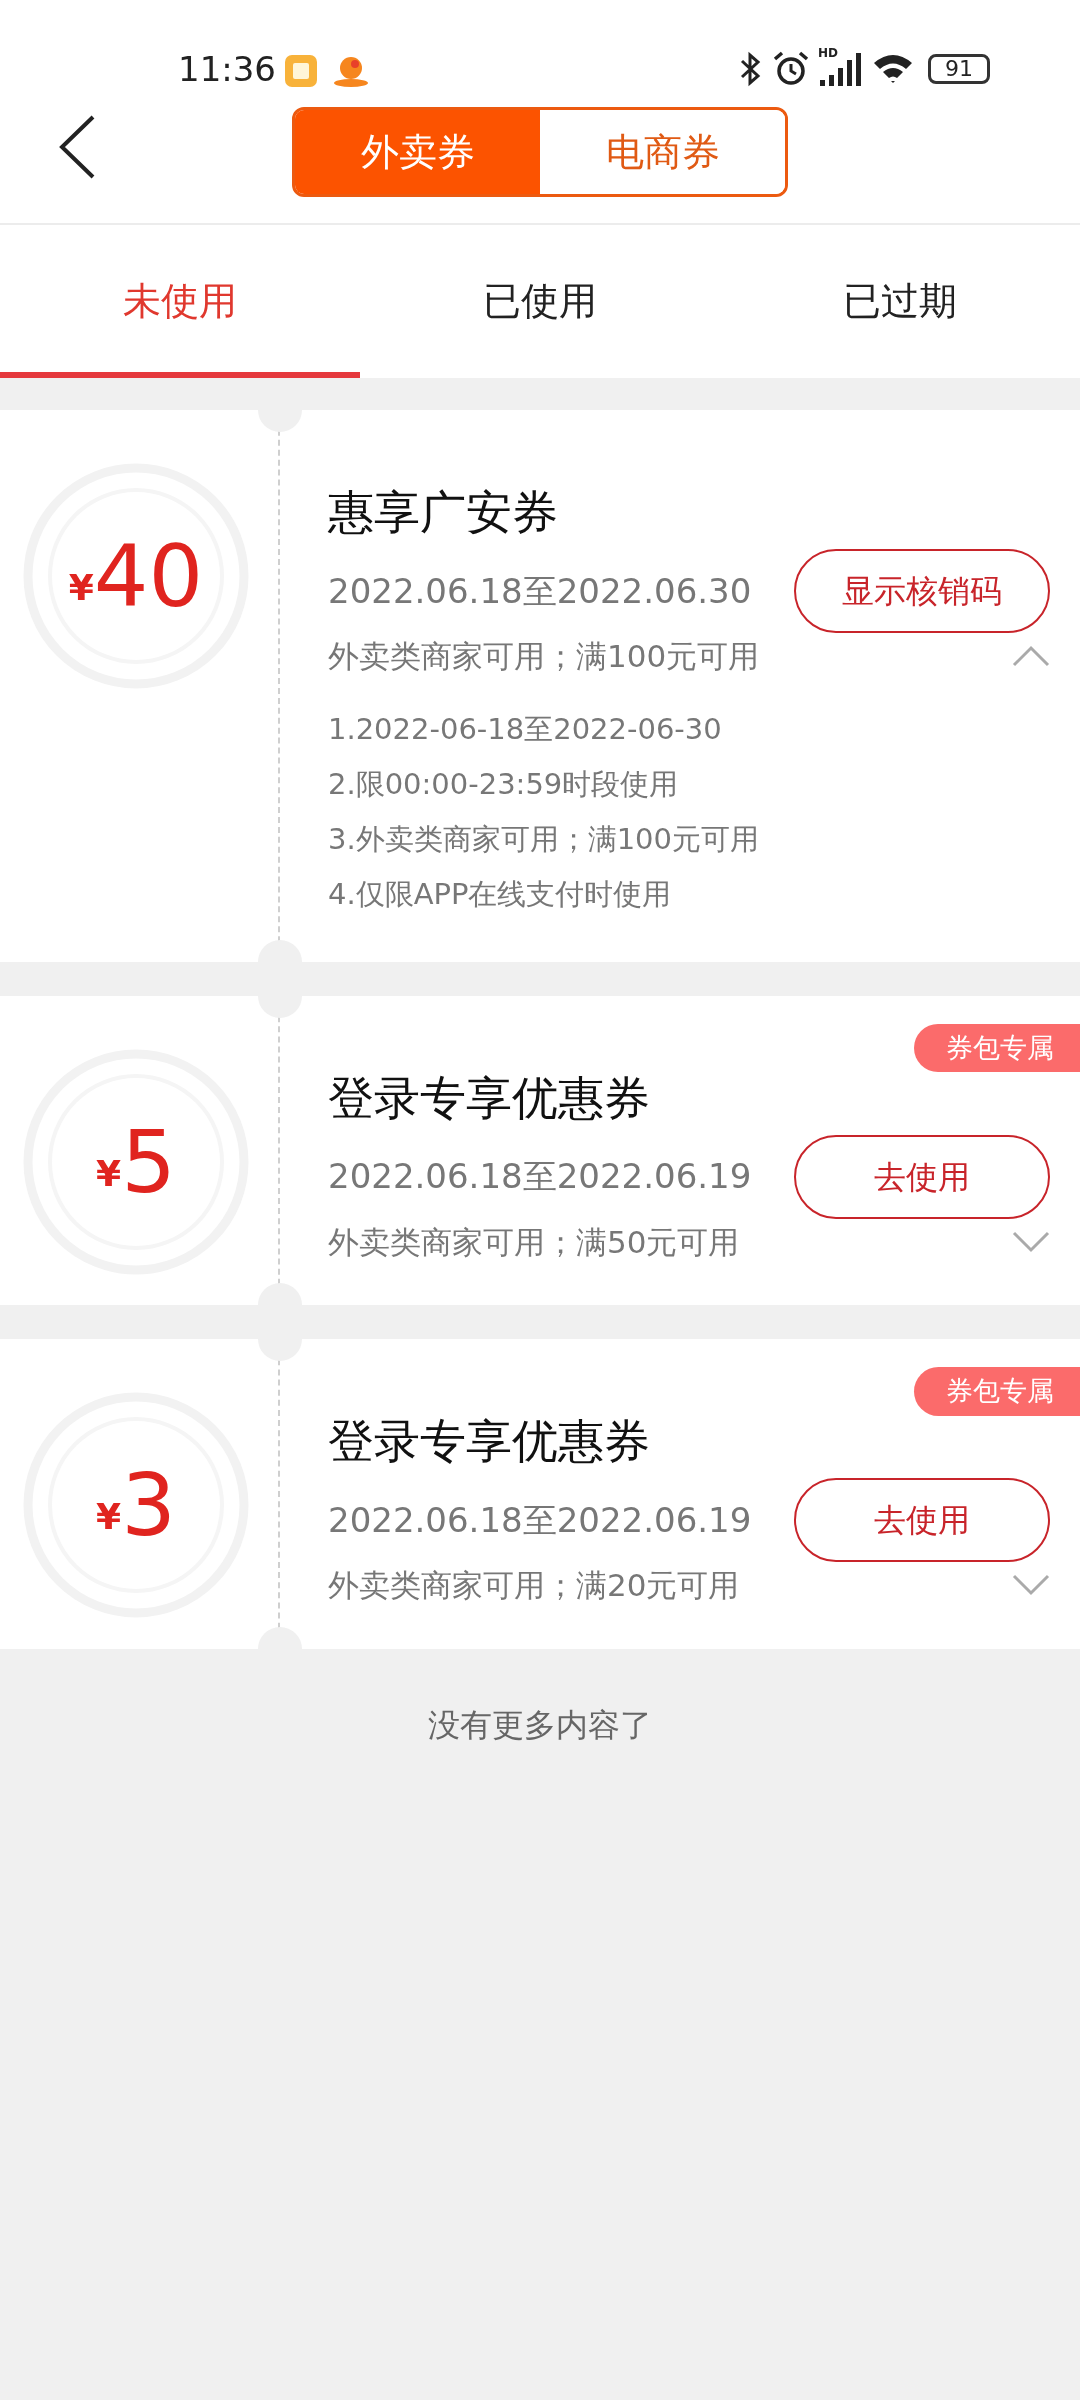 The image size is (1080, 2400). I want to click on coupon-amount: ¥40, so click(136, 576).